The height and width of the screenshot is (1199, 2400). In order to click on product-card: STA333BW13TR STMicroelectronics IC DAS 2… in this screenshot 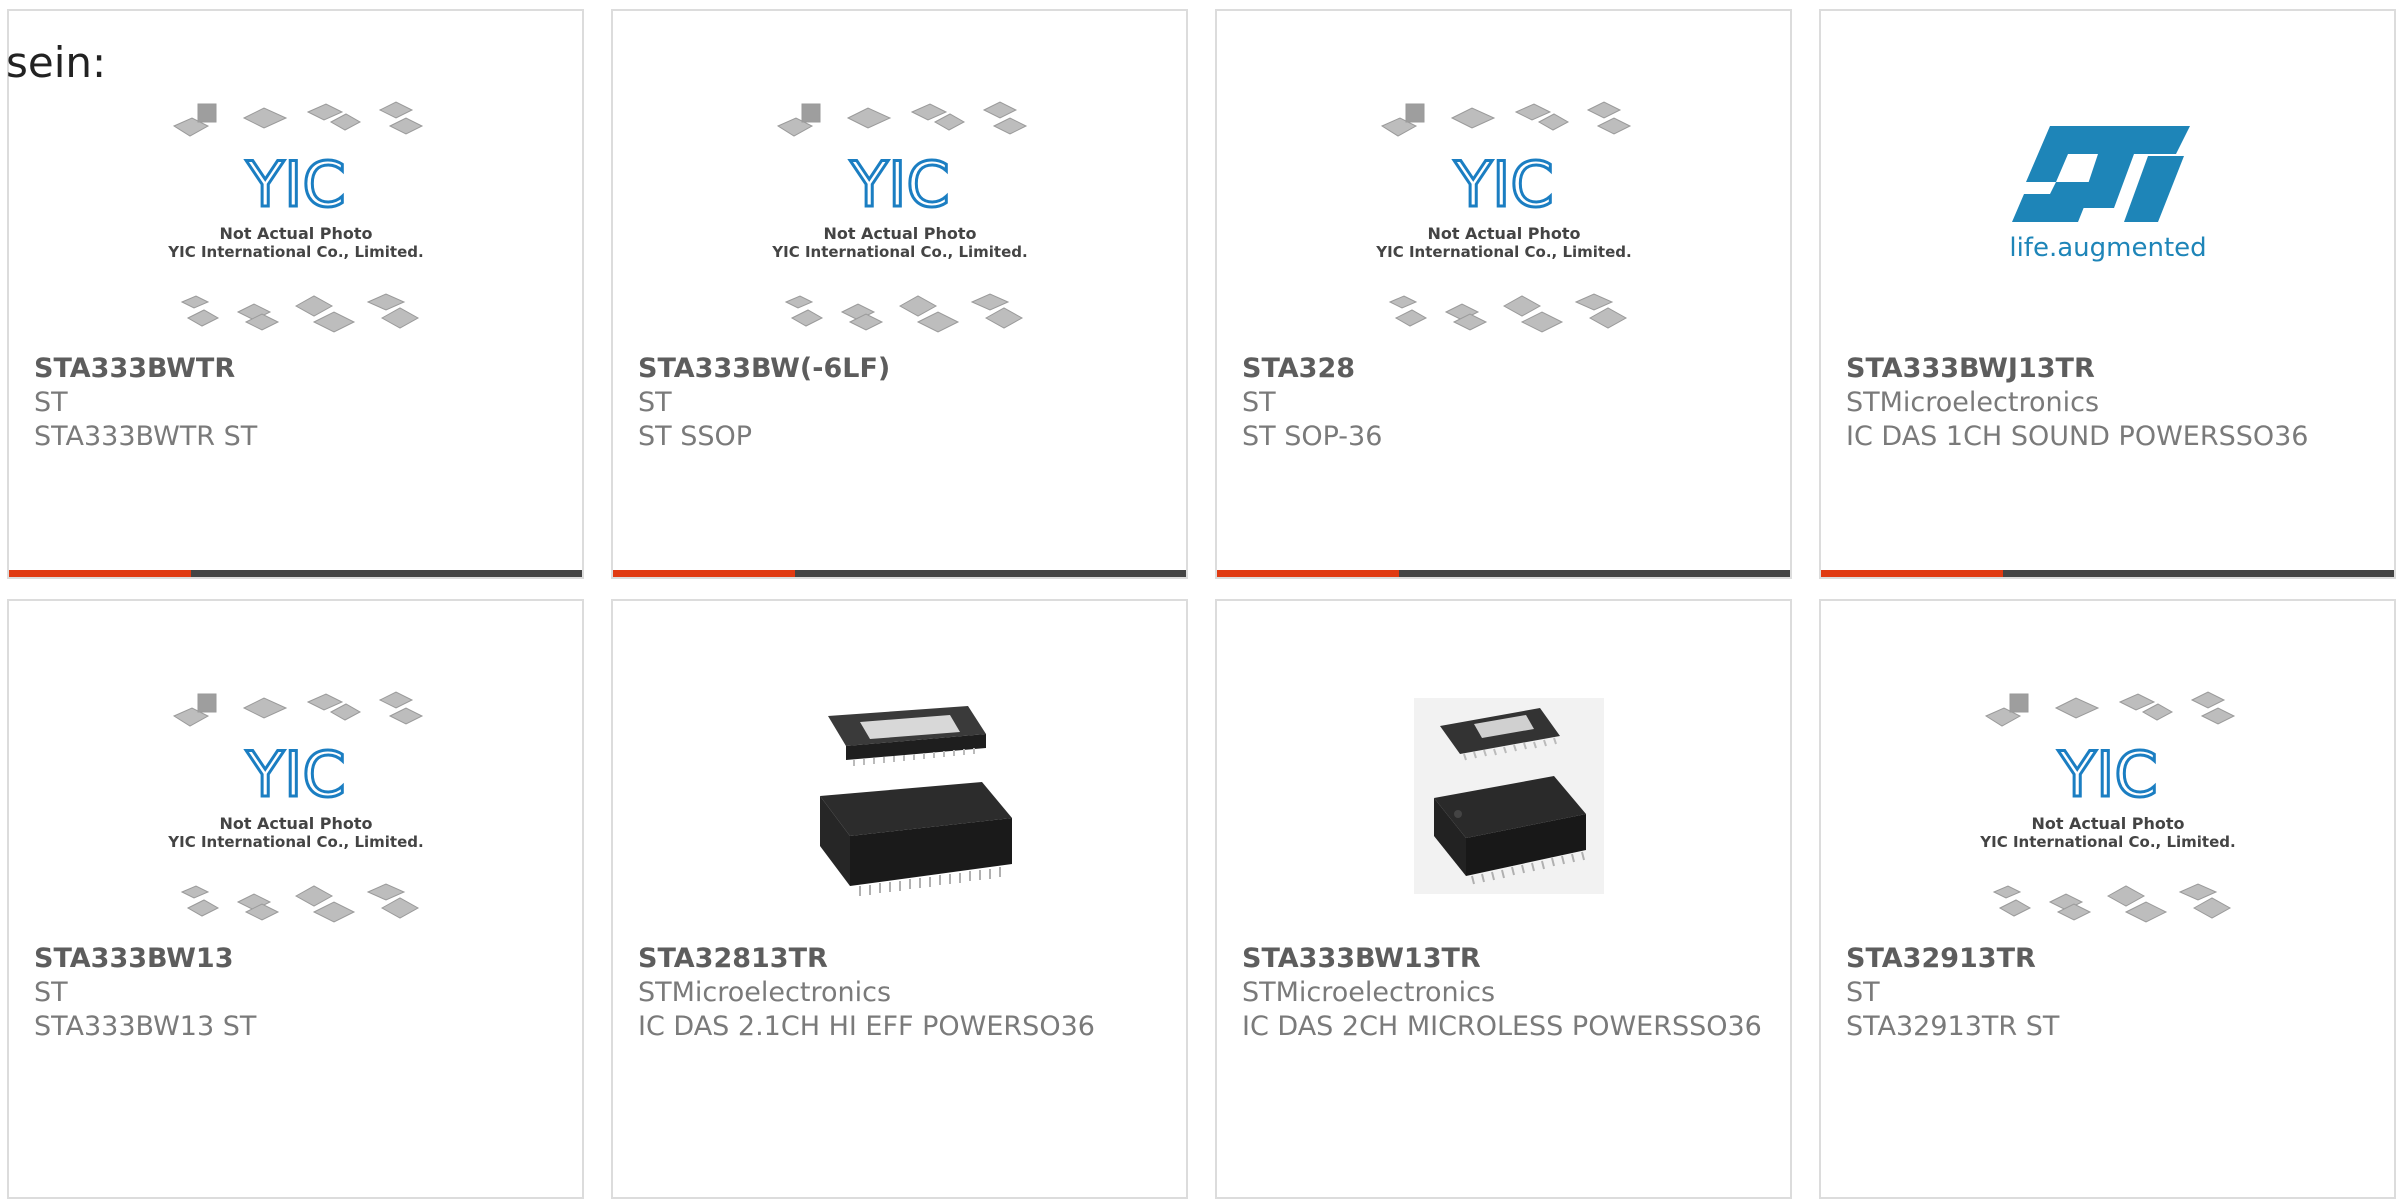, I will do `click(1503, 899)`.